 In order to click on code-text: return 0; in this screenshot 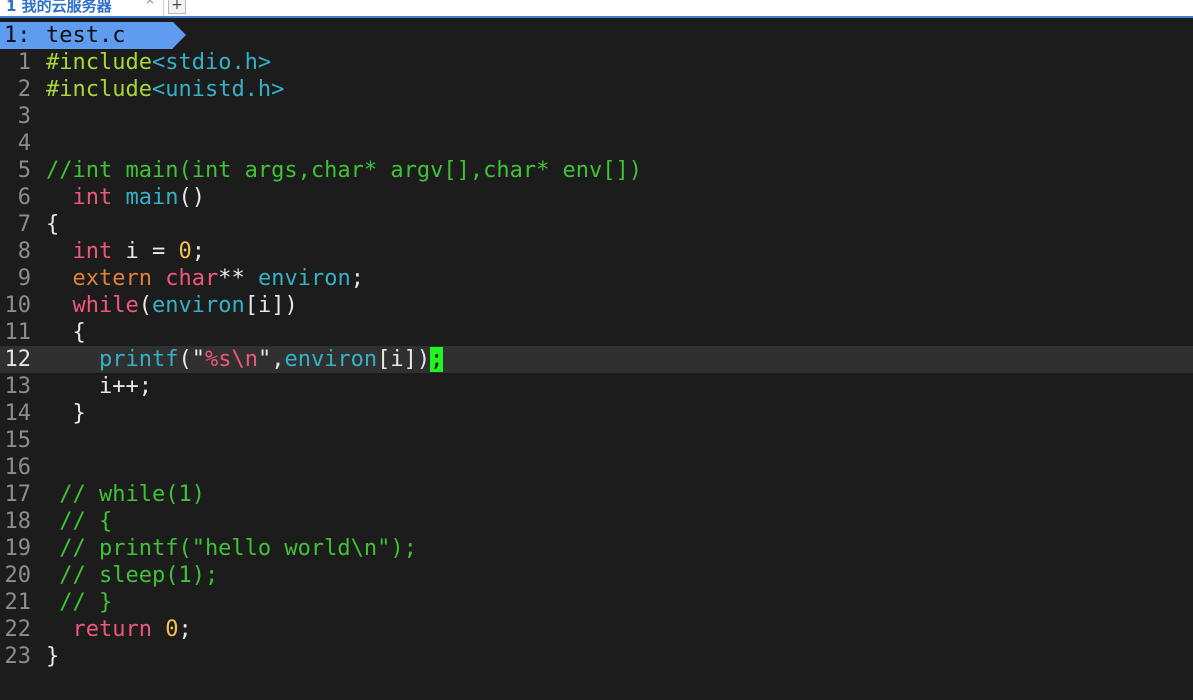, I will do `click(119, 629)`.